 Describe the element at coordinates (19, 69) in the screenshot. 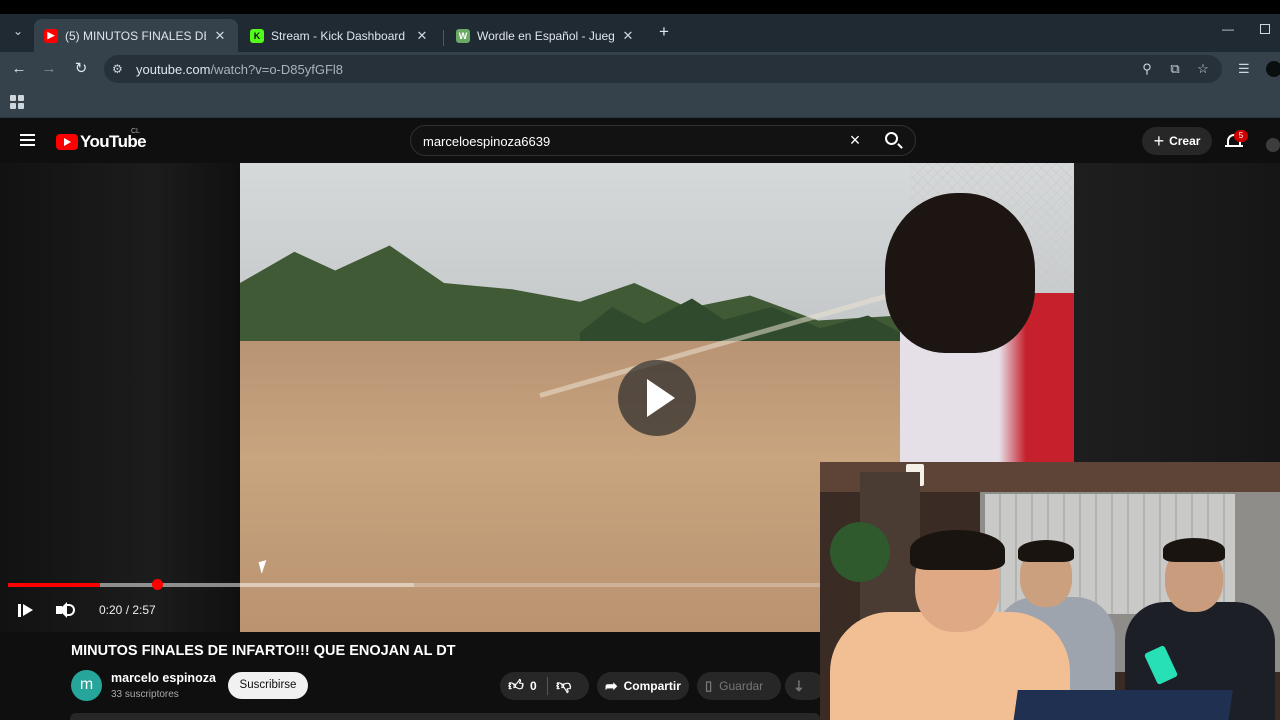

I see `back-arrow-icon: ←` at that location.